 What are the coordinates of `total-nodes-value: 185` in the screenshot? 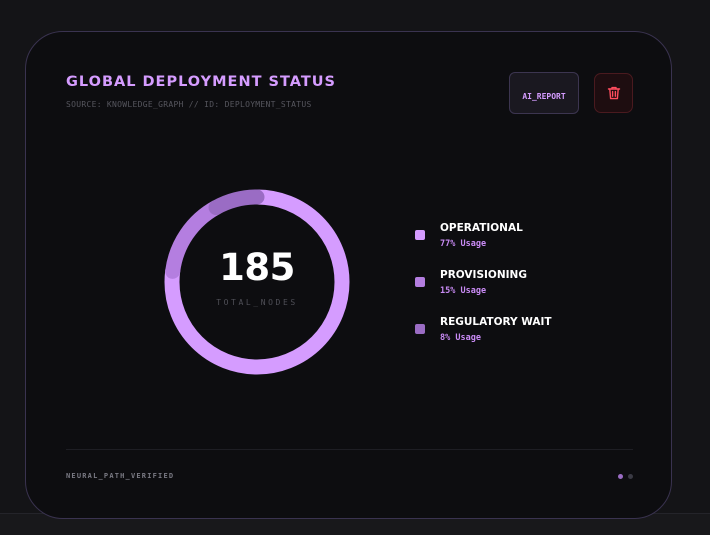 It's located at (257, 267).